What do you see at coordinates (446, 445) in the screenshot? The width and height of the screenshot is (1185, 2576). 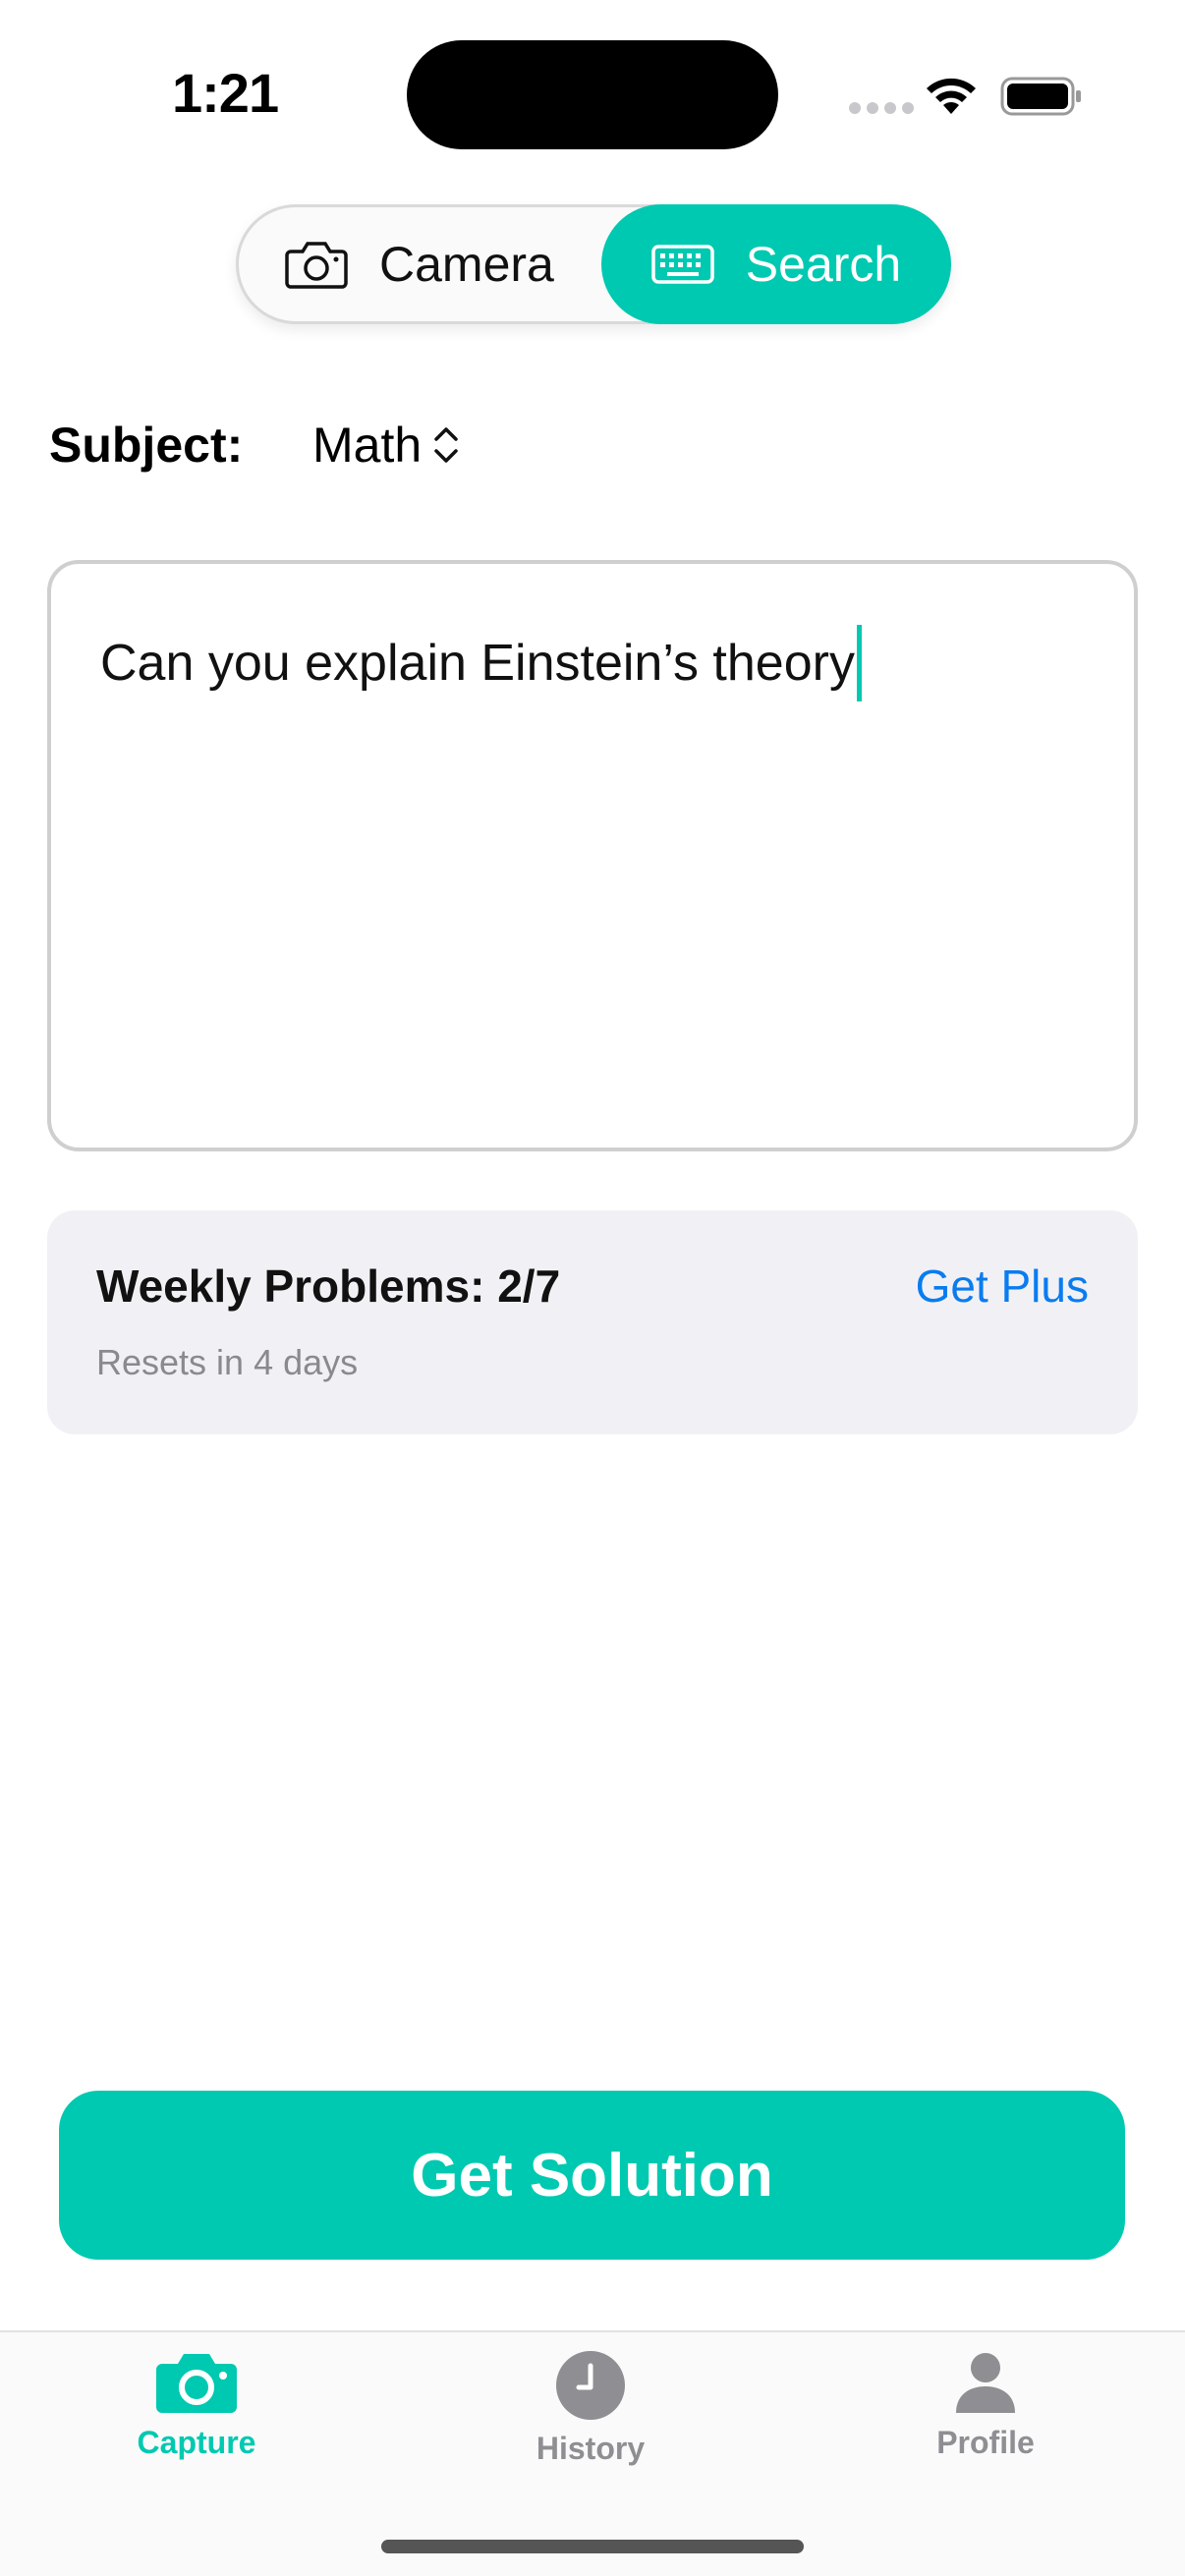 I see `chevron-up-down-icon` at bounding box center [446, 445].